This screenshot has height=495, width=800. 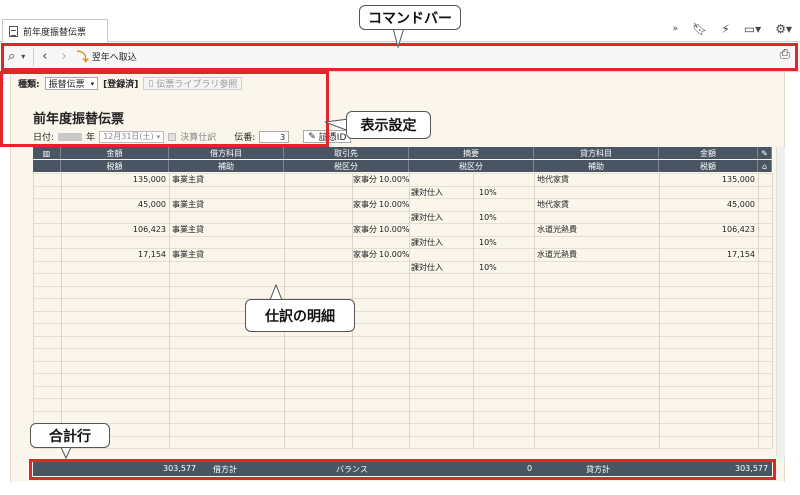 I want to click on overflow-icon: », so click(x=676, y=29).